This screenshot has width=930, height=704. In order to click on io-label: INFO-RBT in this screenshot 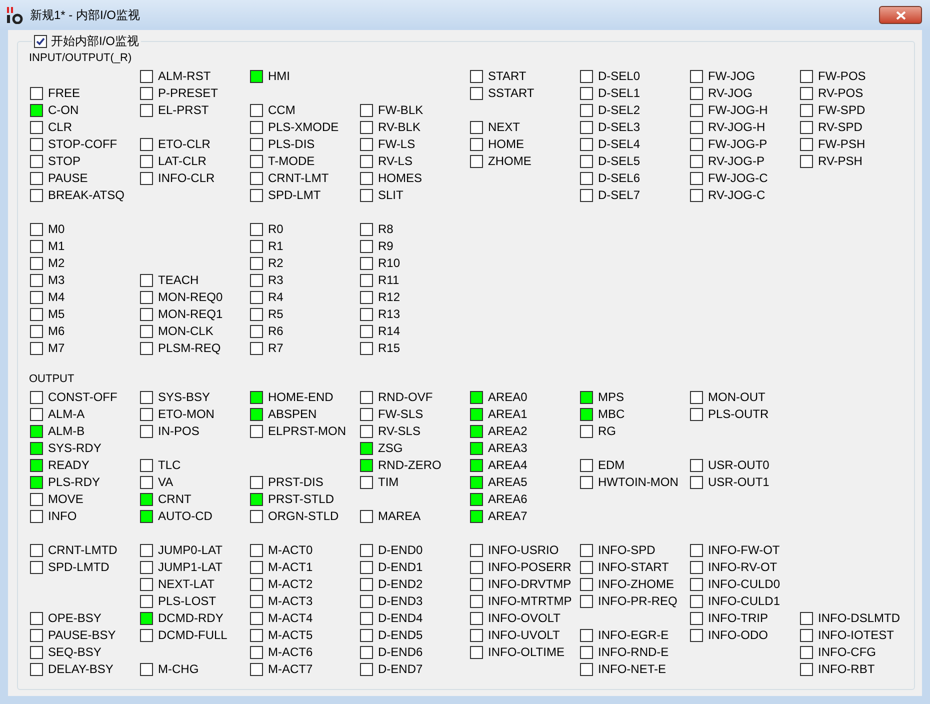, I will do `click(846, 669)`.